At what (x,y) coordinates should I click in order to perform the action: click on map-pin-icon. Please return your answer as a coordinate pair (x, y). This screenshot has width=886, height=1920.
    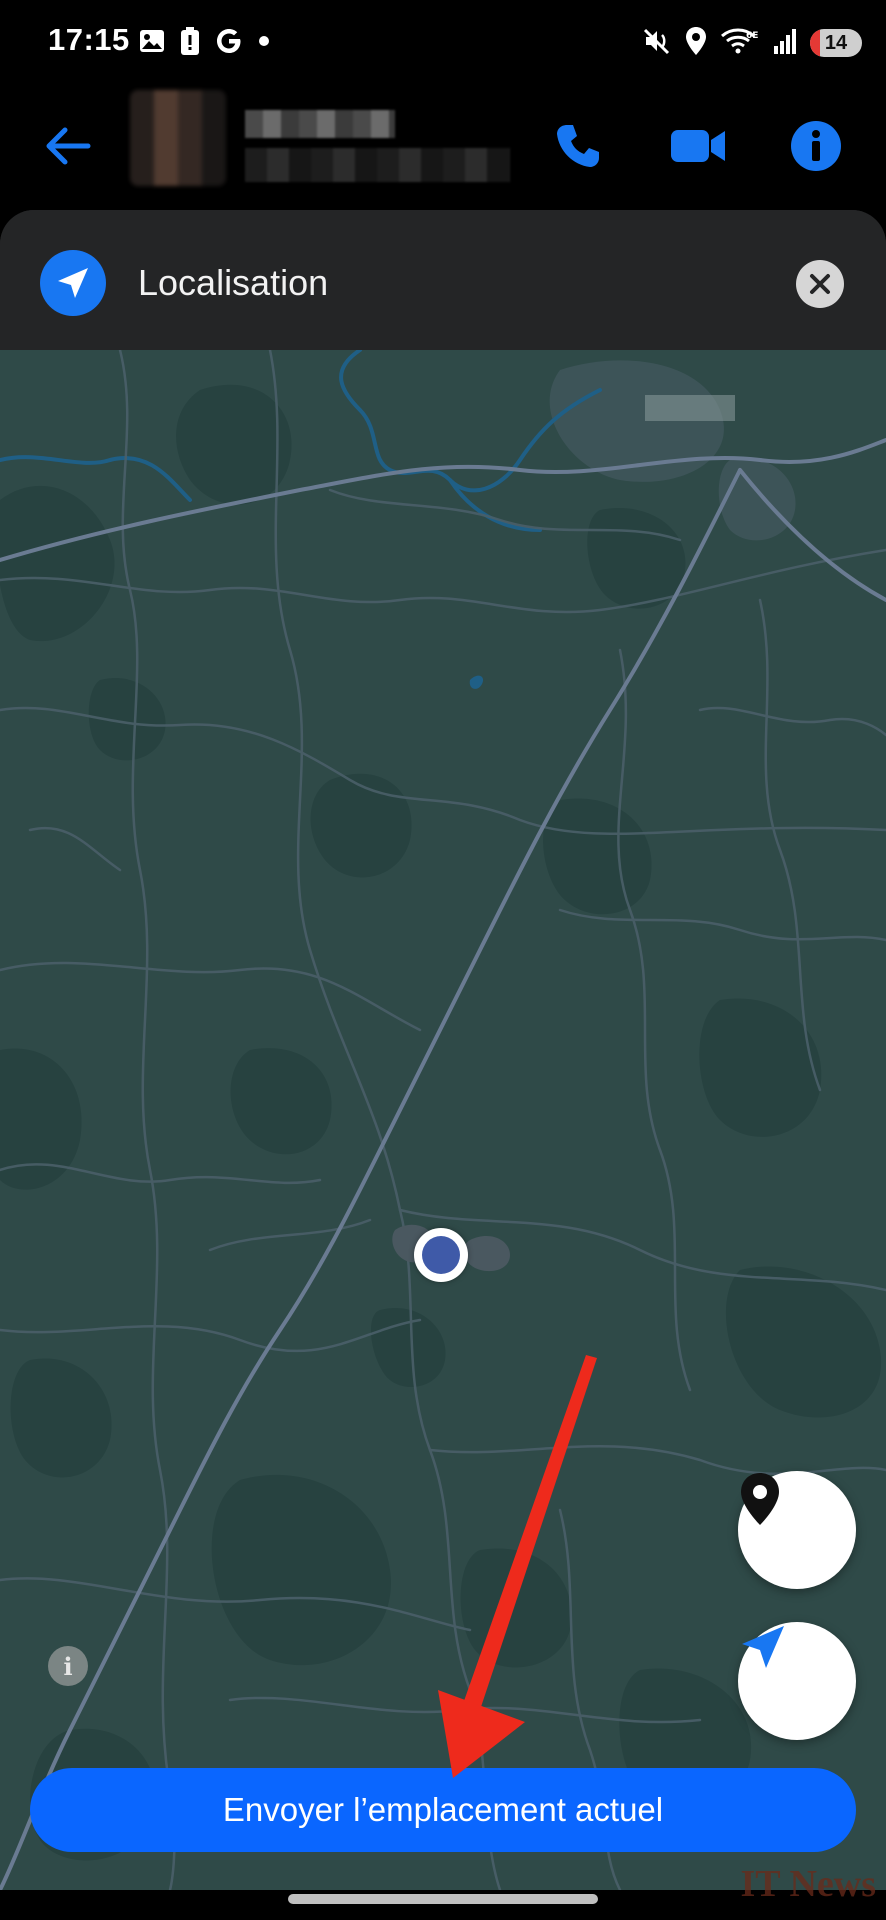
    Looking at the image, I should click on (760, 1499).